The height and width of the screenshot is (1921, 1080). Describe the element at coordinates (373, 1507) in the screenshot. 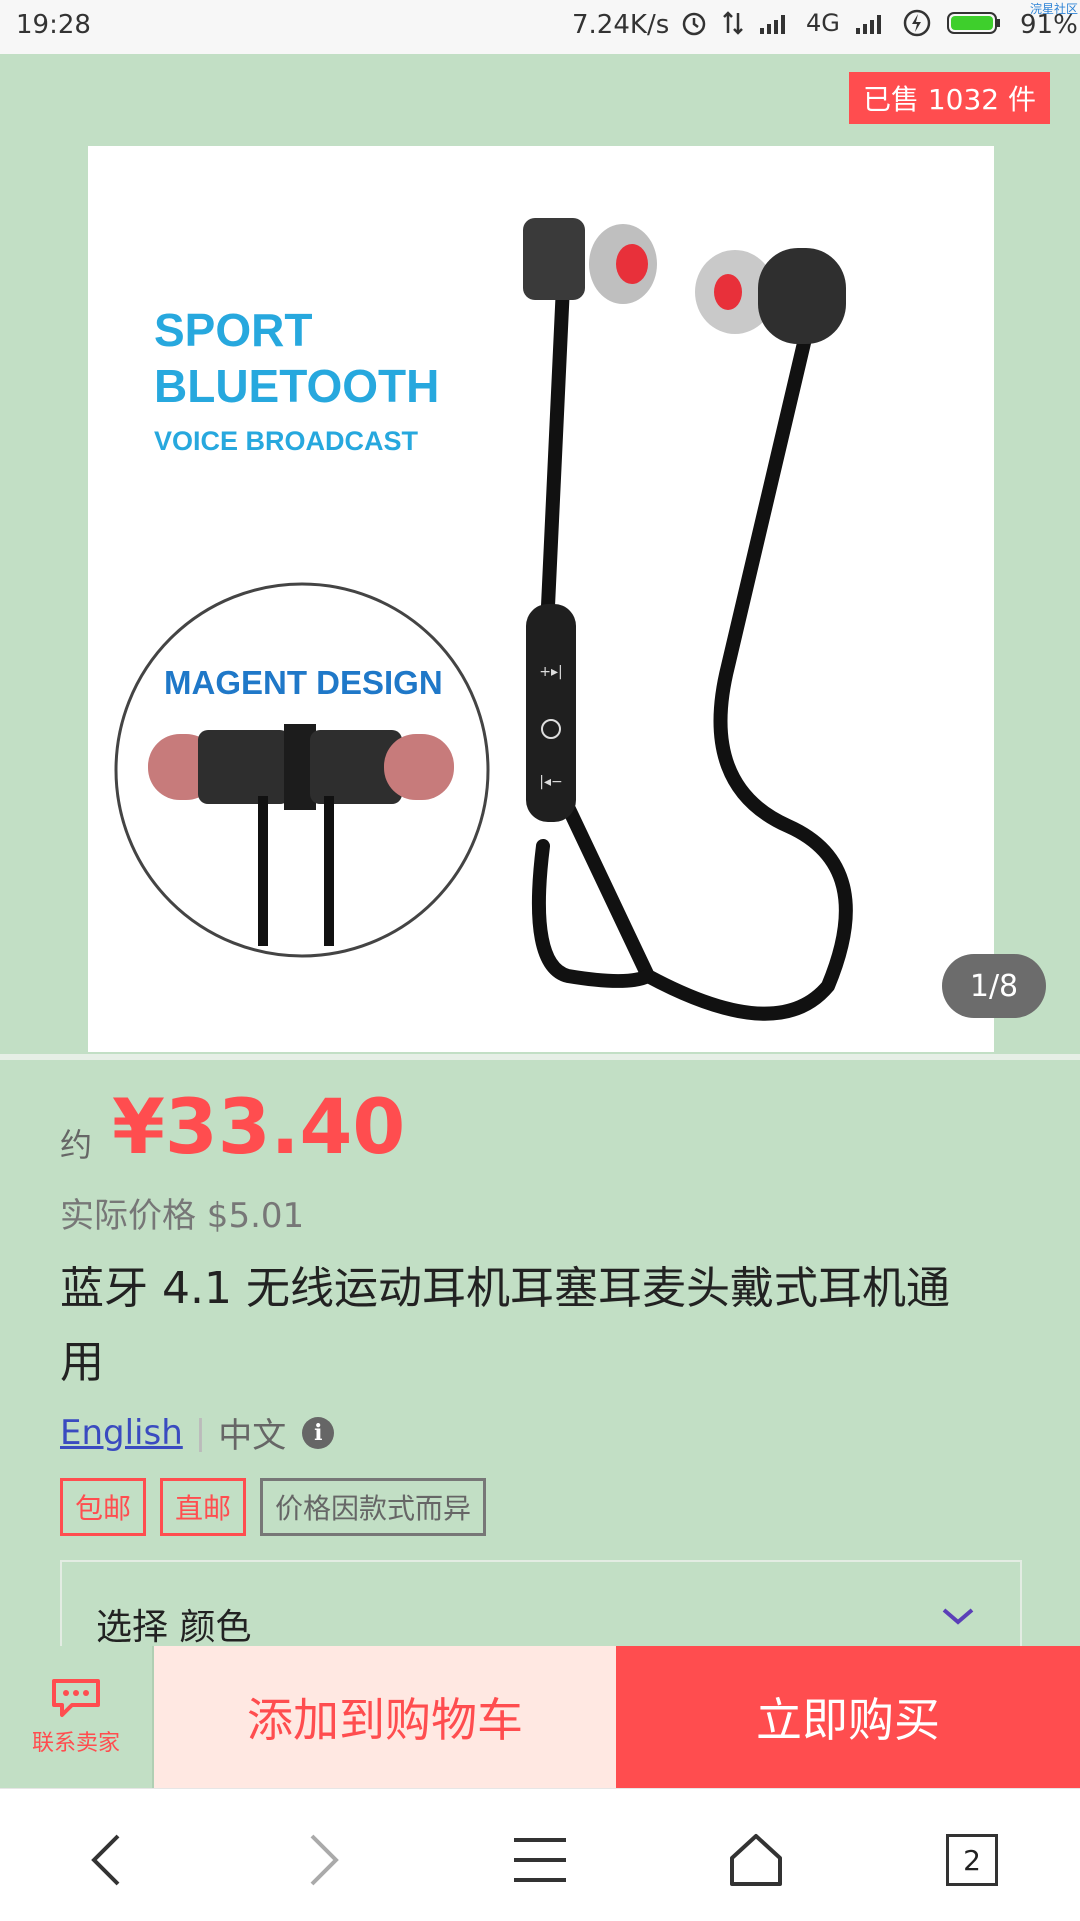

I see `tag-price-varies: 价格因款式而异` at that location.